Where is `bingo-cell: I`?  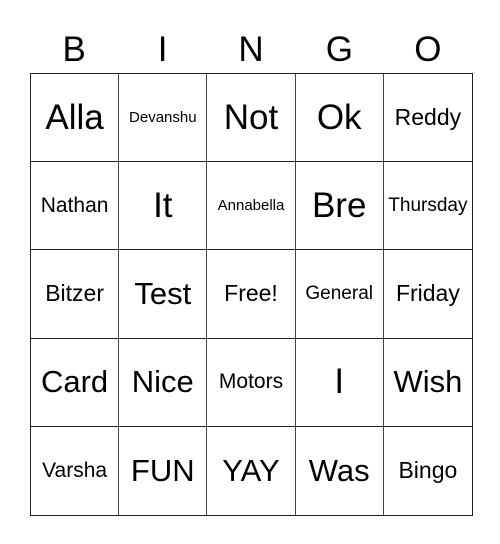 bingo-cell: I is located at coordinates (339, 382).